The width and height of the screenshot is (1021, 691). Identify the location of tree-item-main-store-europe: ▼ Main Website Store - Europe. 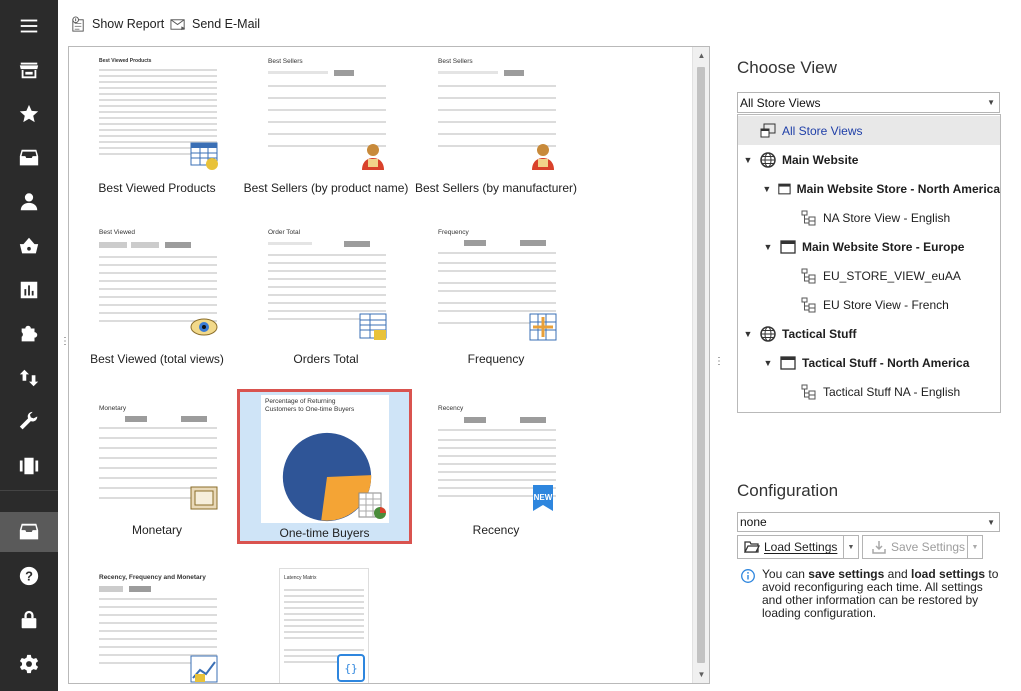
(869, 246).